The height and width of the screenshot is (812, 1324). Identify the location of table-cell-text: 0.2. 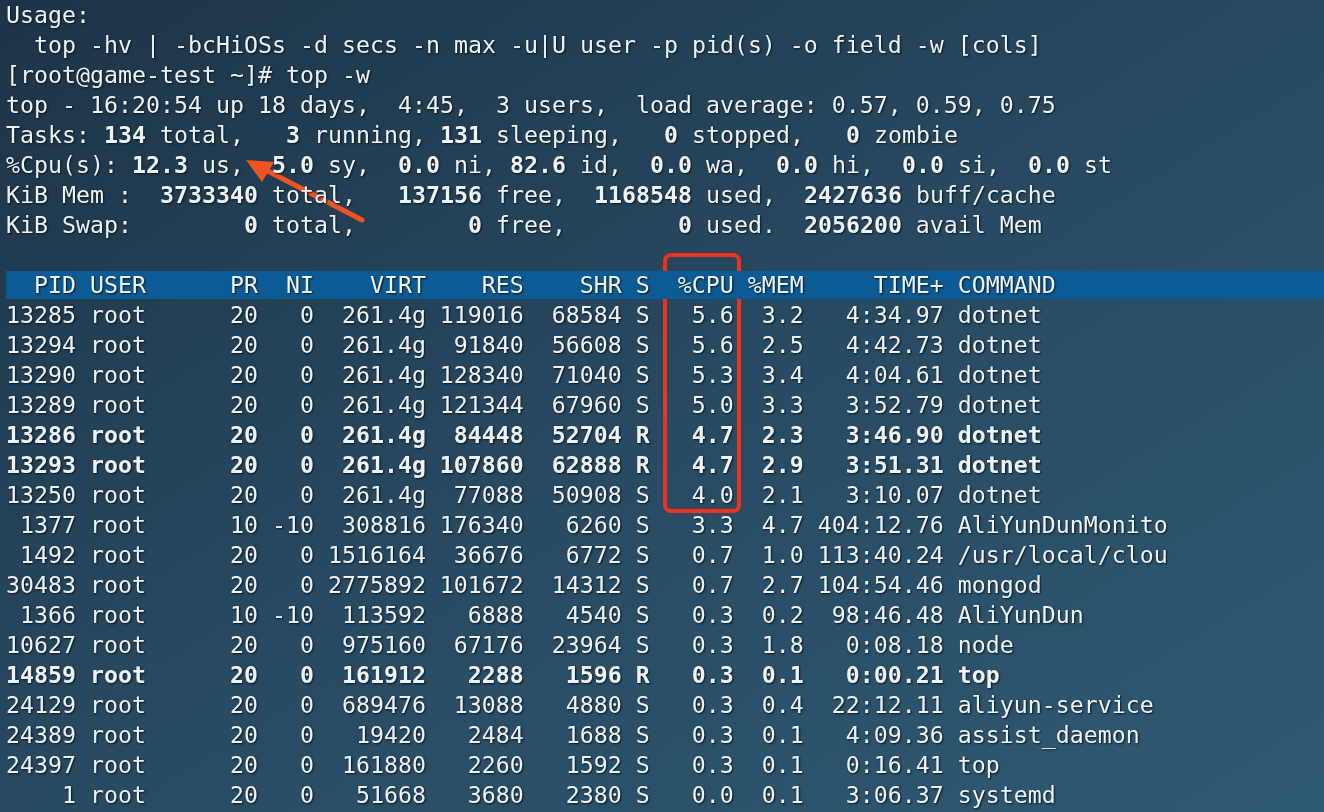
(782, 615).